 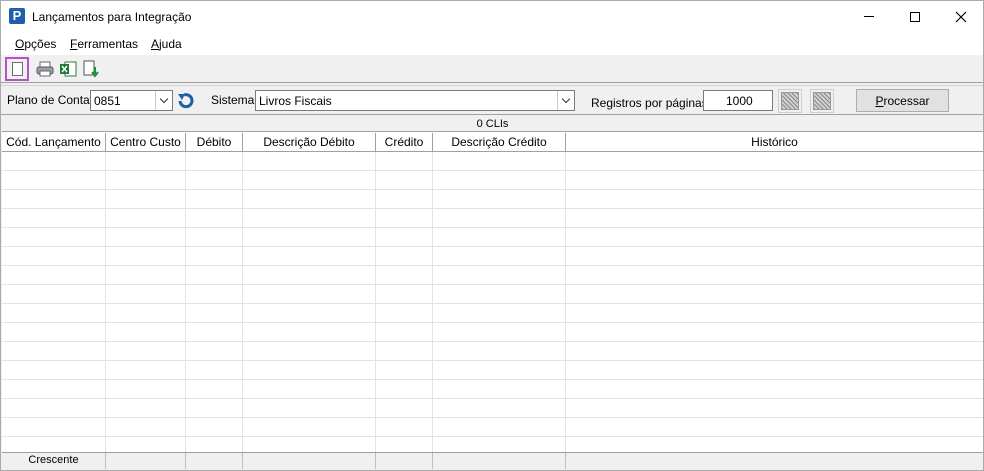 I want to click on registros-label: Registros por páginas:, so click(x=651, y=103).